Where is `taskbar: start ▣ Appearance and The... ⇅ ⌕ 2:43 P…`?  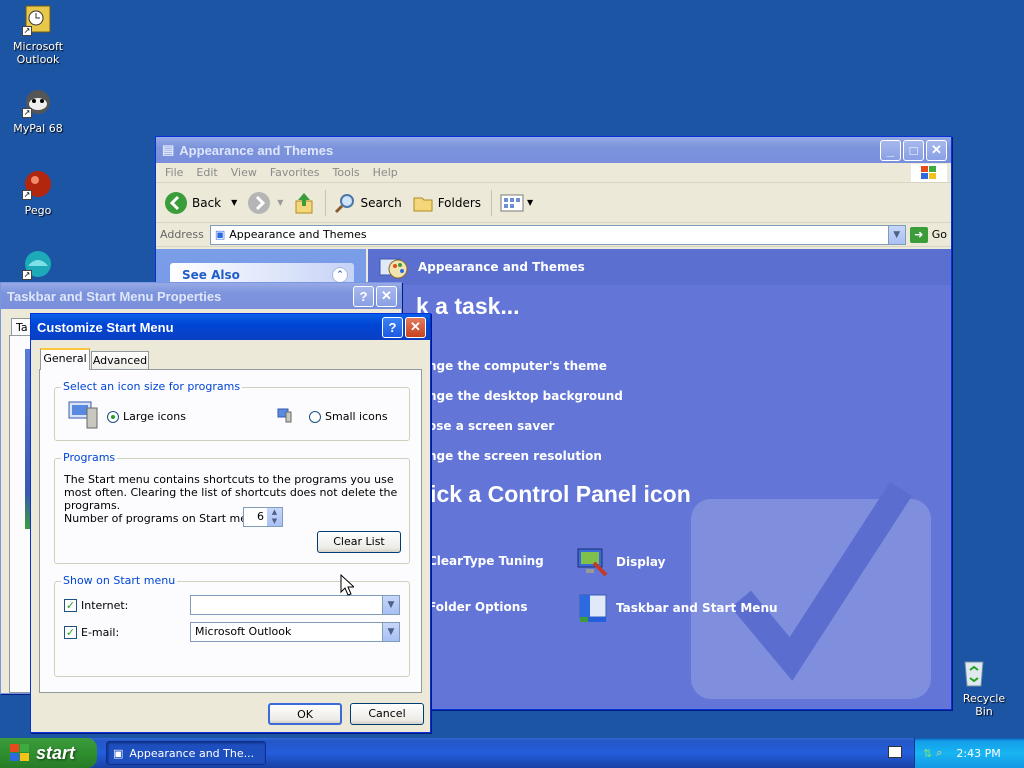
taskbar: start ▣ Appearance and The... ⇅ ⌕ 2:43 P… is located at coordinates (512, 753).